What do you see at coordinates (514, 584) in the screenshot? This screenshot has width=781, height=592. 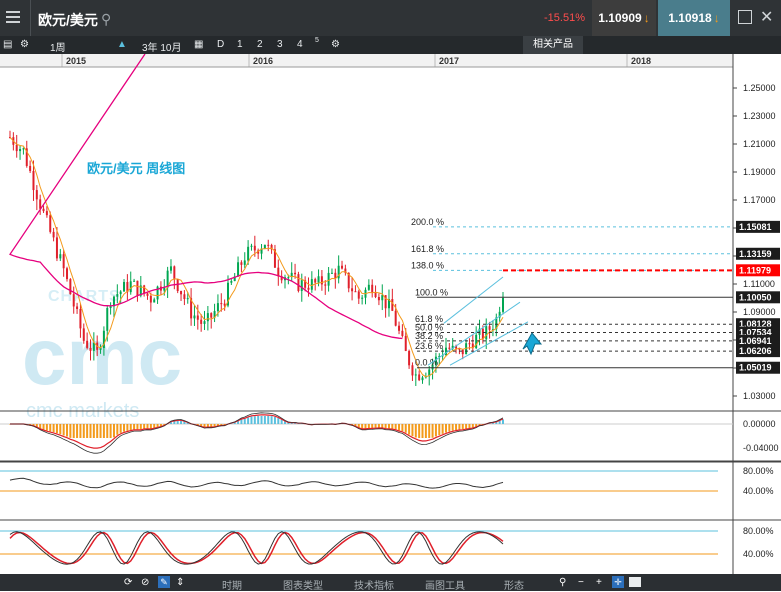 I see `tab-patterns: 形态` at bounding box center [514, 584].